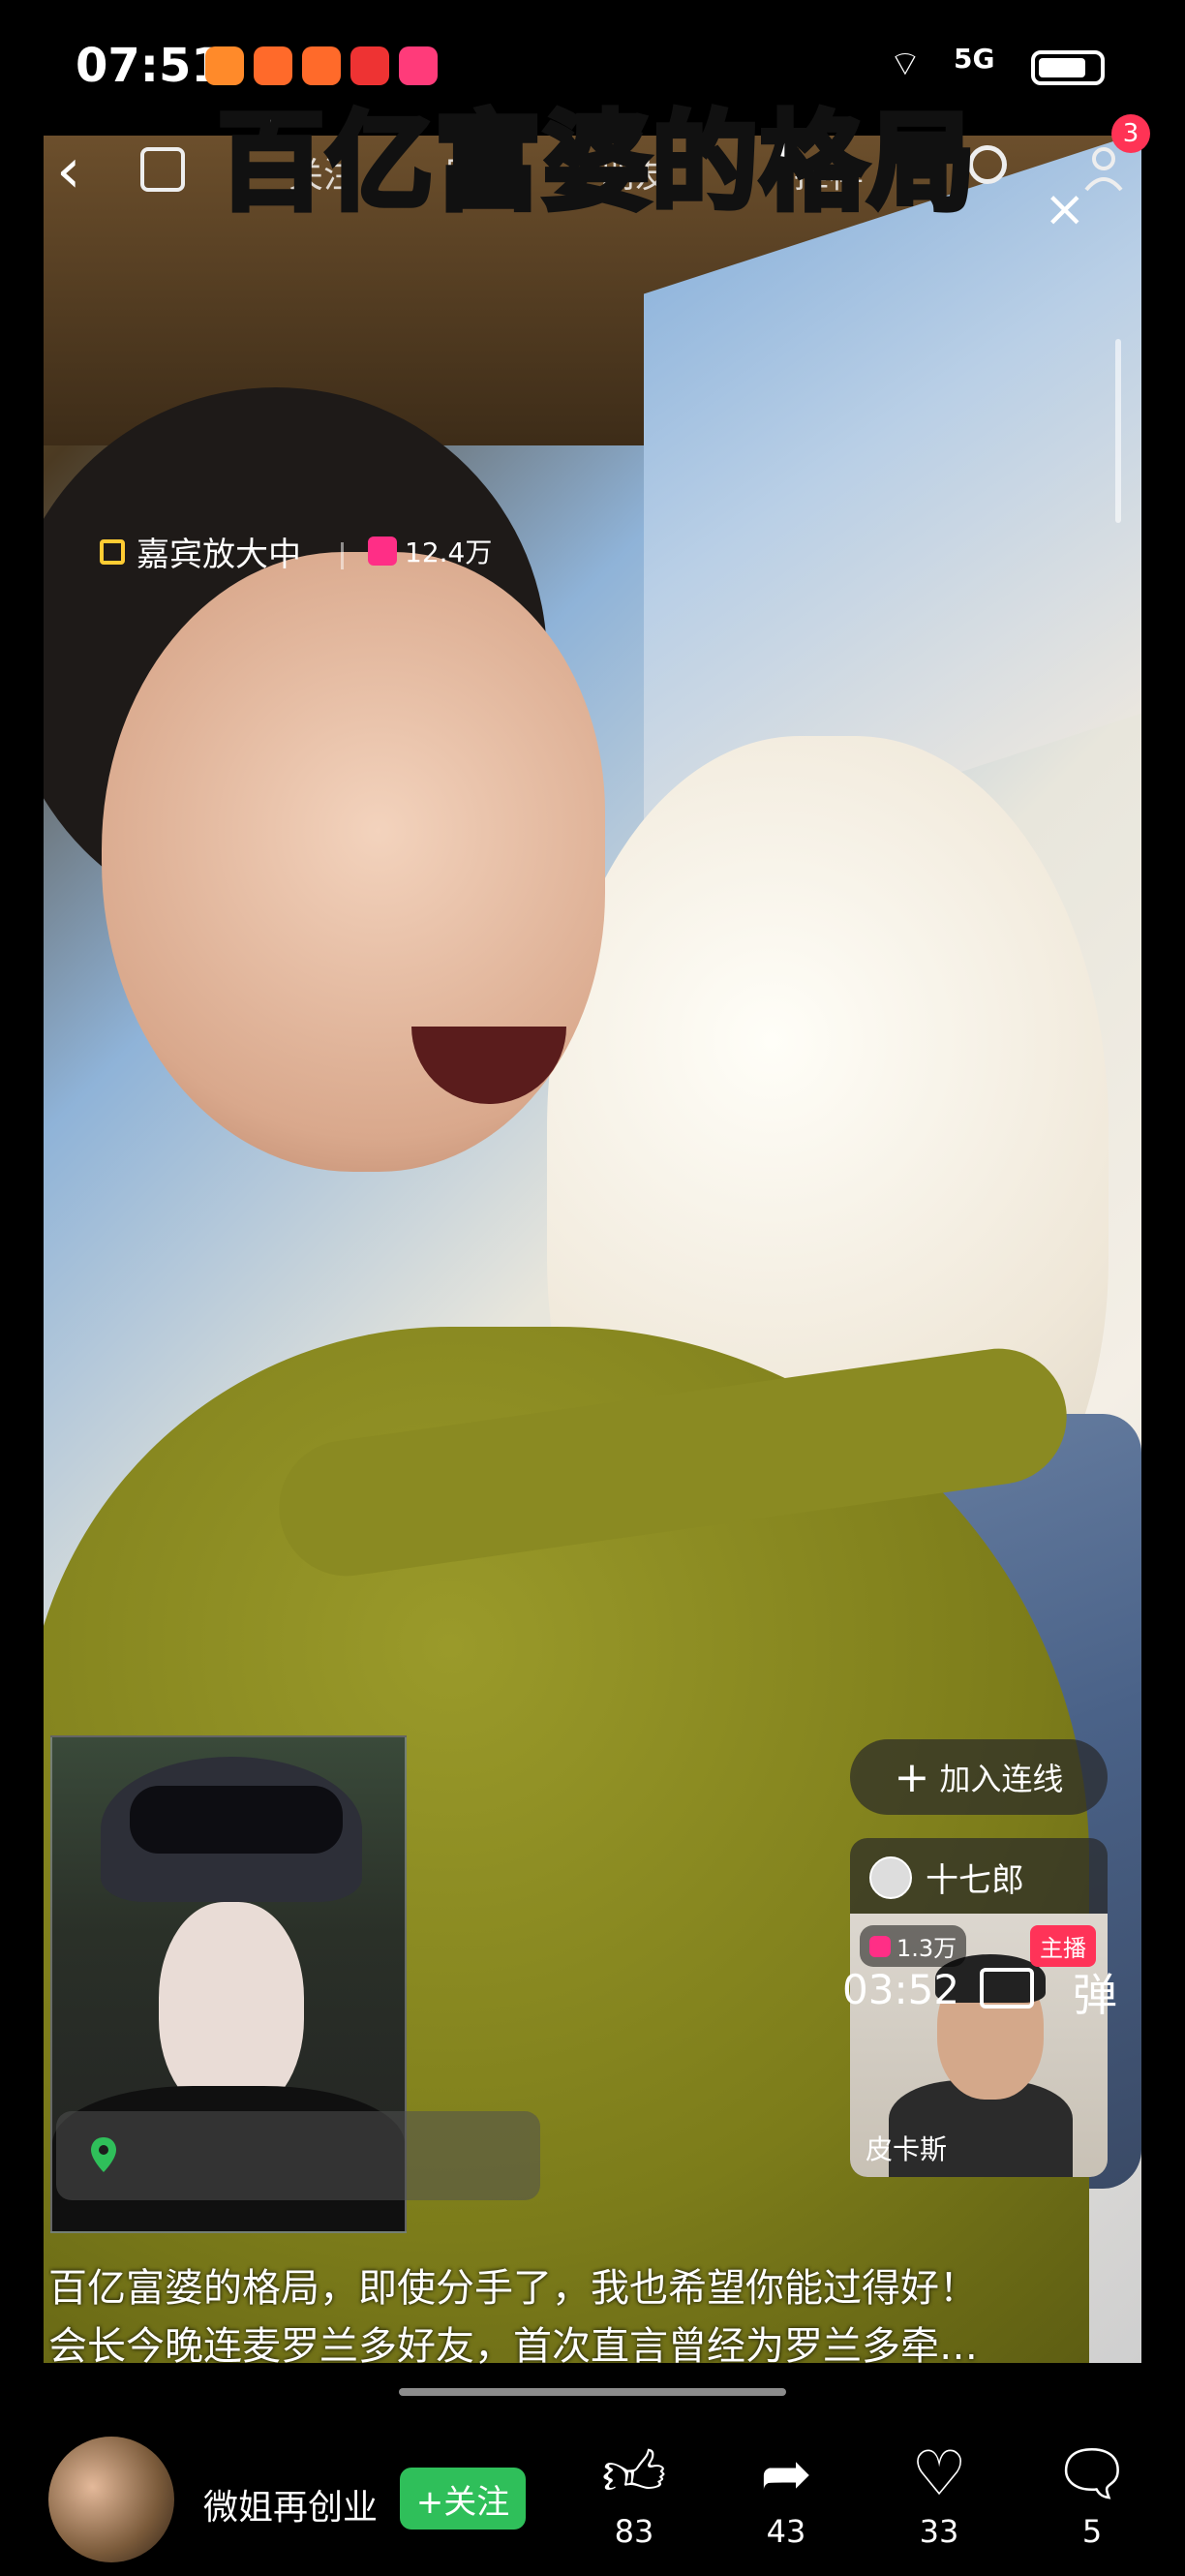 The image size is (1185, 2576). Describe the element at coordinates (592, 2392) in the screenshot. I see `progress-bar` at that location.